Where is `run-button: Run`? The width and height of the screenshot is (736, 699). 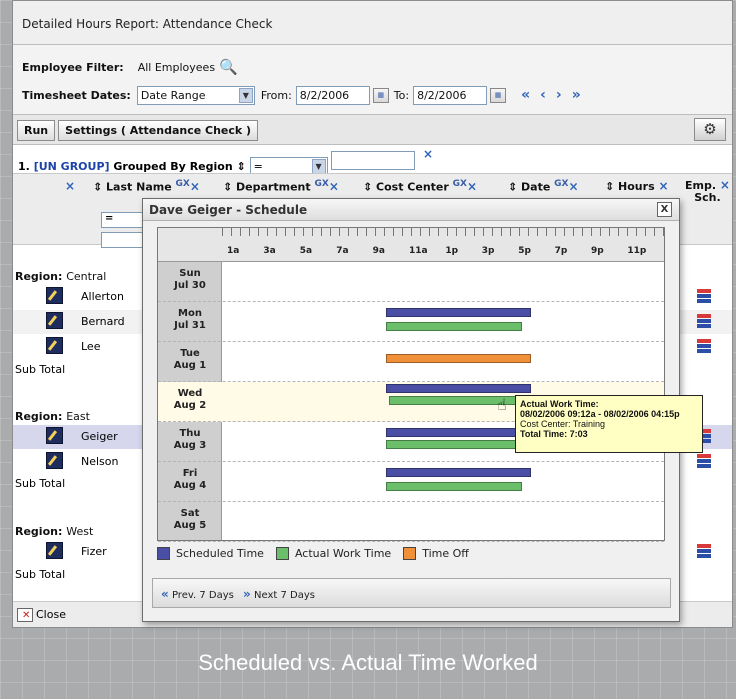
run-button: Run is located at coordinates (36, 130).